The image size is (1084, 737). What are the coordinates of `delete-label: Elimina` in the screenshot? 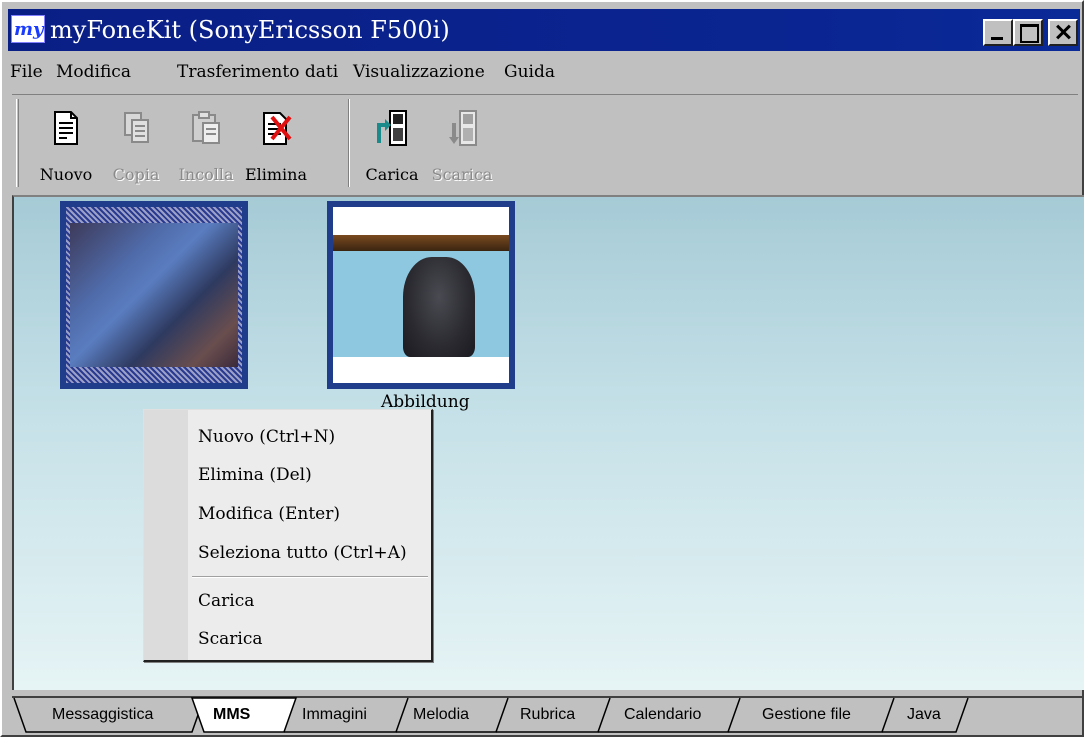 It's located at (276, 174).